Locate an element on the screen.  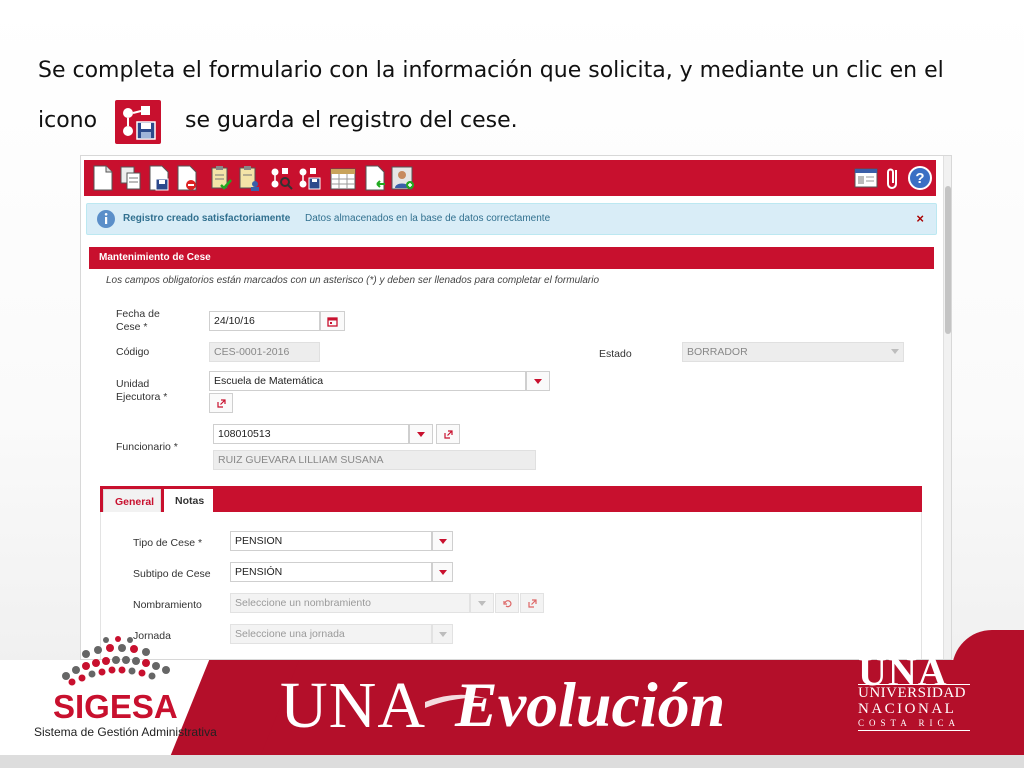
alert-title: Registro creado satisfactoriamente is located at coordinates (207, 218).